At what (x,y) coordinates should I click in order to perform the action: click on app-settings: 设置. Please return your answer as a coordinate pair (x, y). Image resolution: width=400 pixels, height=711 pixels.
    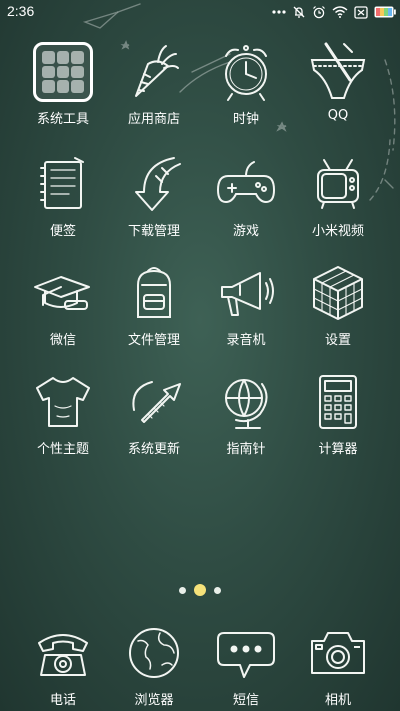
    Looking at the image, I should click on (338, 309).